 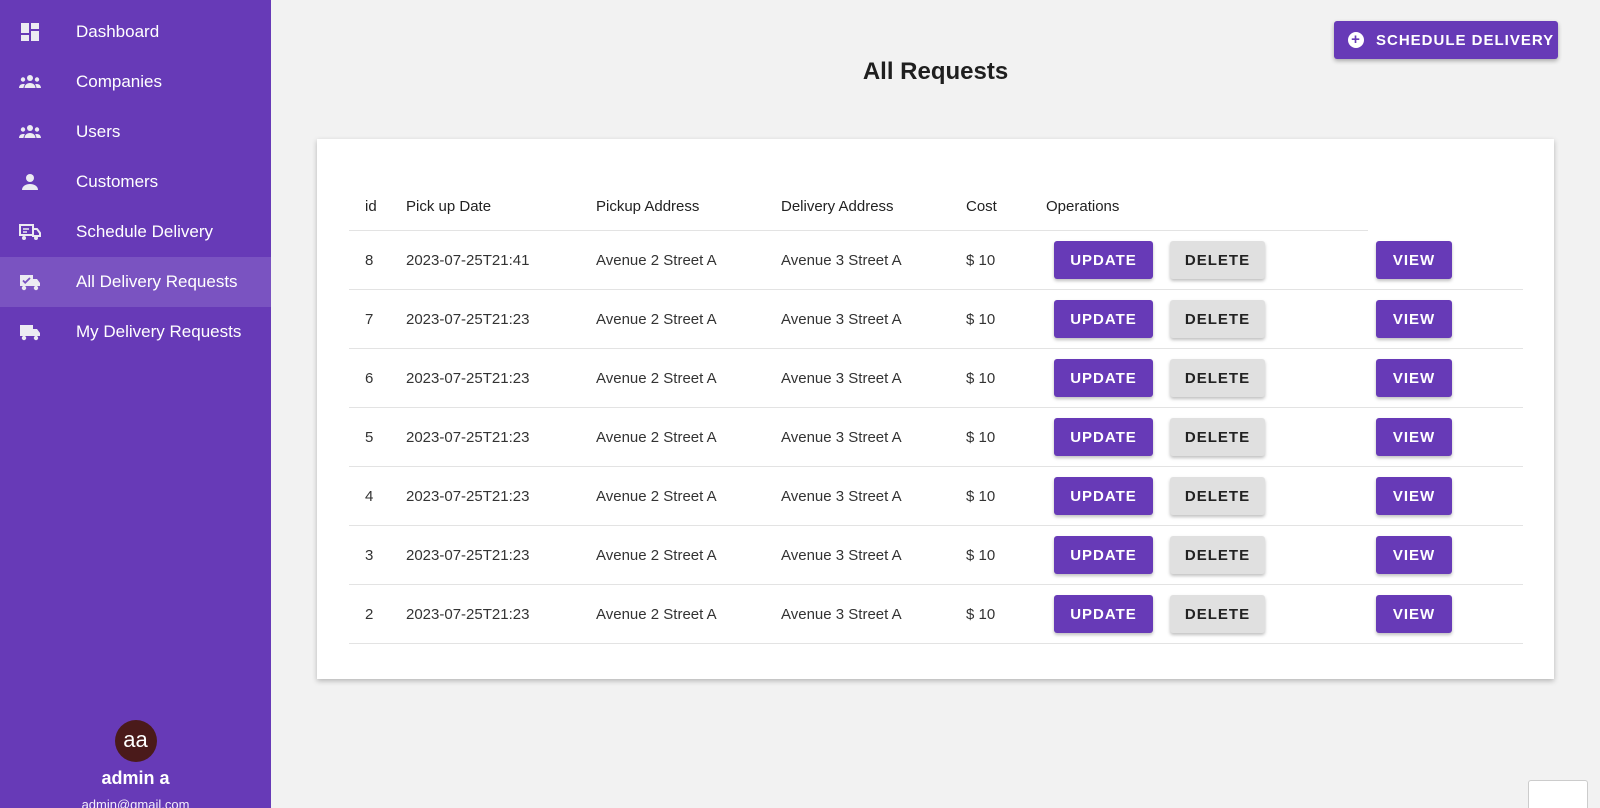 What do you see at coordinates (135, 764) in the screenshot?
I see `user-profile: aa admin a admin@gmail.com` at bounding box center [135, 764].